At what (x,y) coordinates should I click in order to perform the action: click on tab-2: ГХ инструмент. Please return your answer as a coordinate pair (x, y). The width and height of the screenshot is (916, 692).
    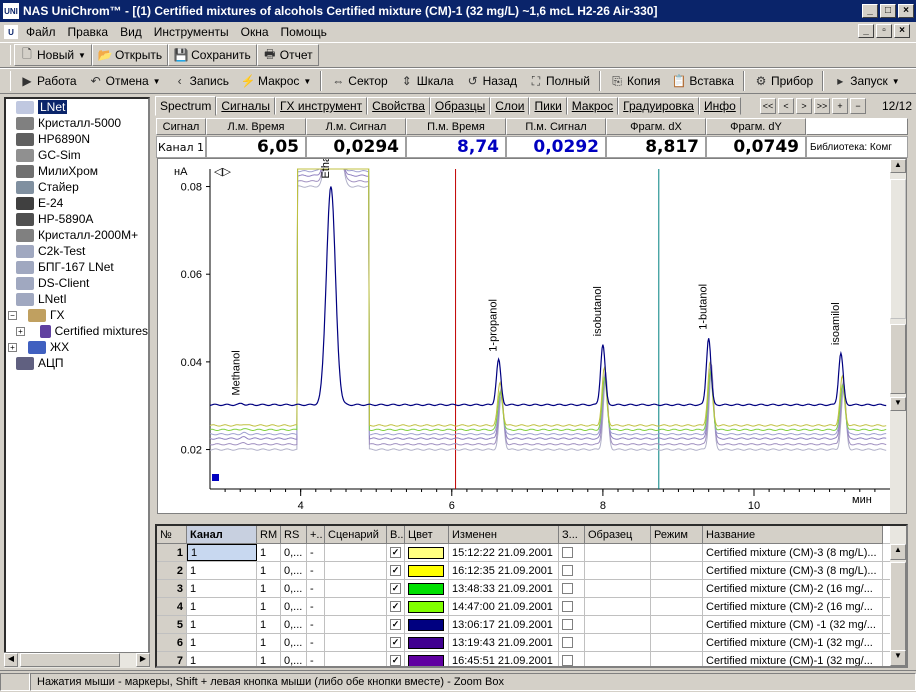
    Looking at the image, I should click on (321, 106).